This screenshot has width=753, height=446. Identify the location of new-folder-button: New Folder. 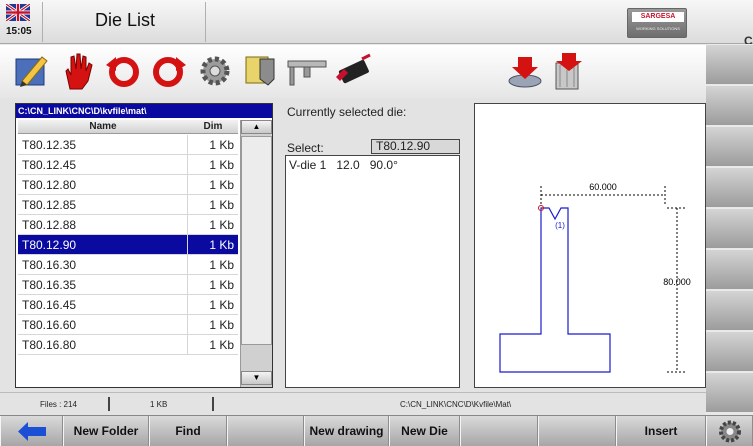
(106, 431).